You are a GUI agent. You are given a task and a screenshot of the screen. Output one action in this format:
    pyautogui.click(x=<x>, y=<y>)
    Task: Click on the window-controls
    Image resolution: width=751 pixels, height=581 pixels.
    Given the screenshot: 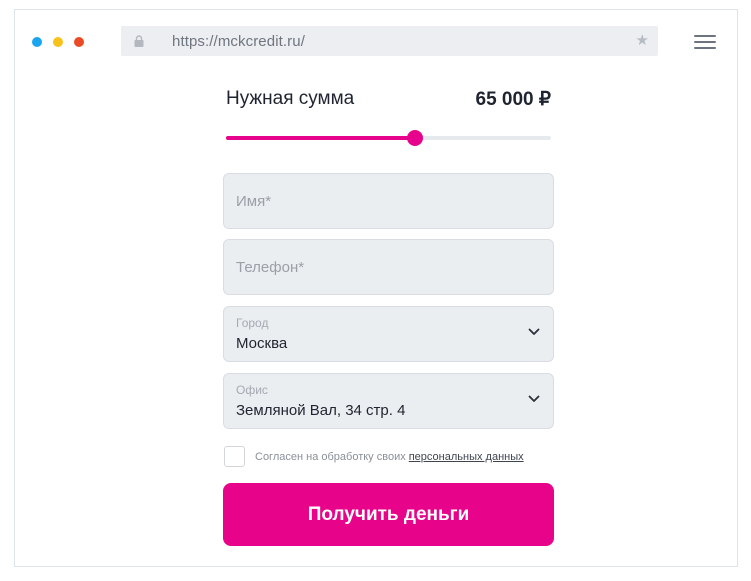 What is the action you would take?
    pyautogui.click(x=58, y=42)
    